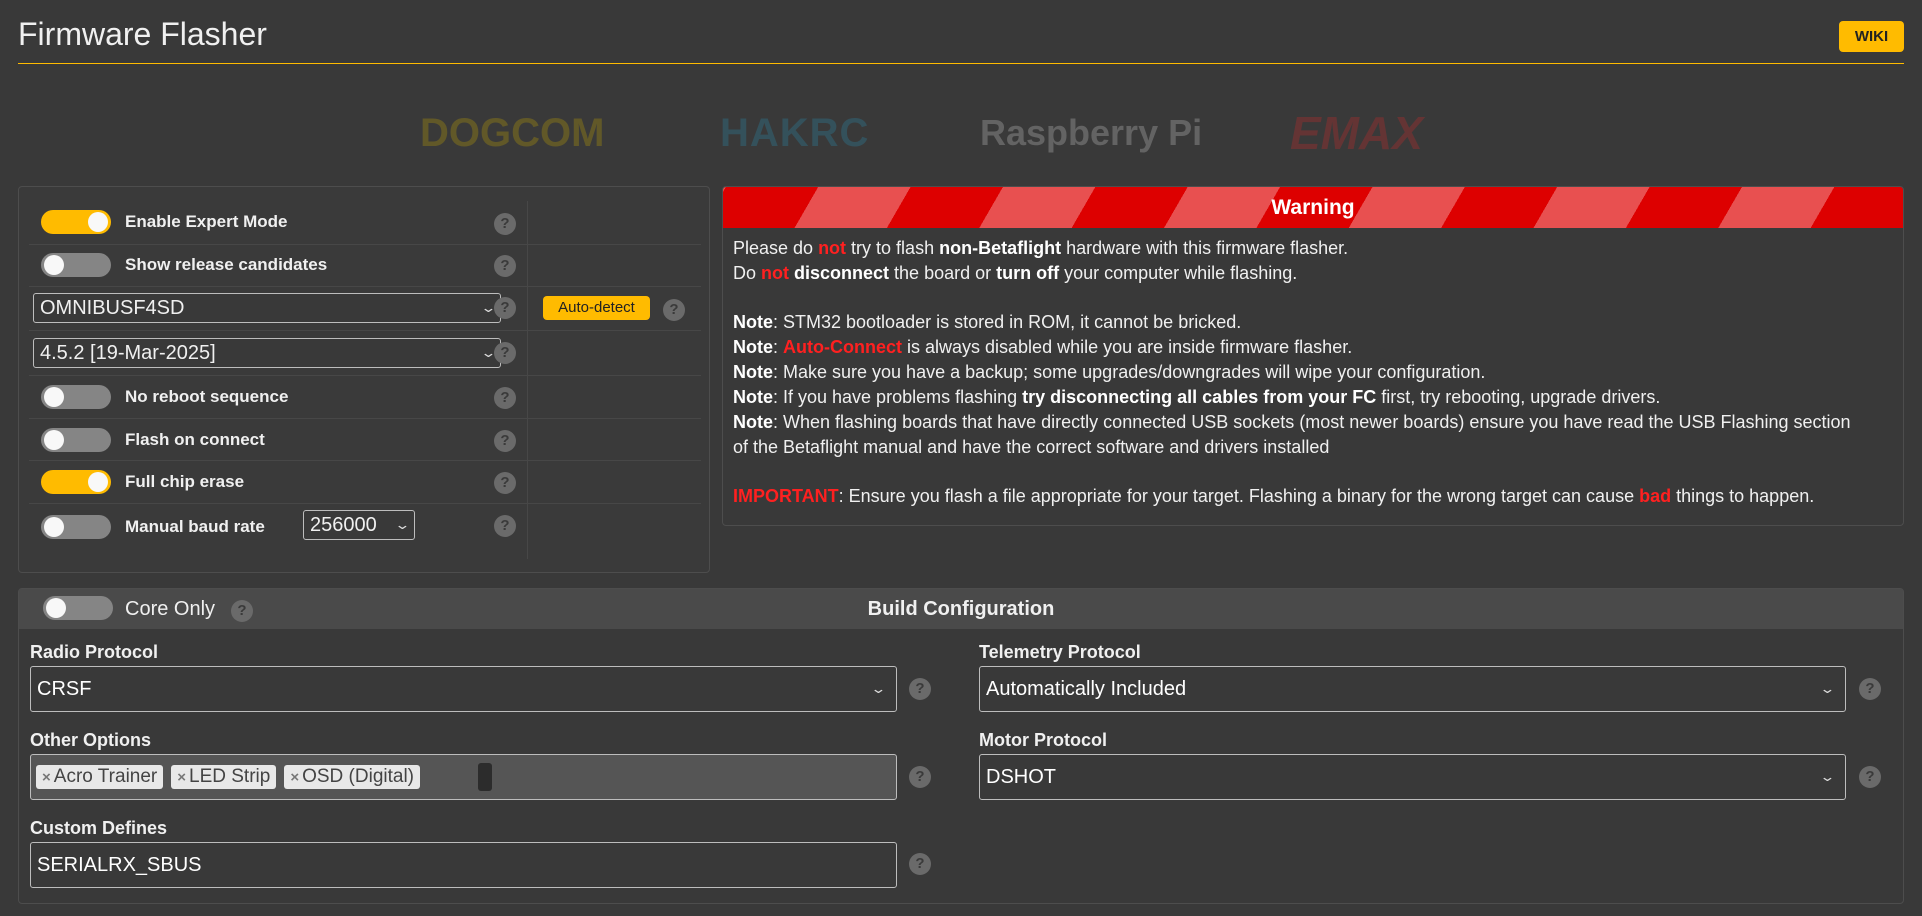 The width and height of the screenshot is (1922, 916). I want to click on version-select-value: 4.5.2 [19-Mar-2025], so click(128, 352).